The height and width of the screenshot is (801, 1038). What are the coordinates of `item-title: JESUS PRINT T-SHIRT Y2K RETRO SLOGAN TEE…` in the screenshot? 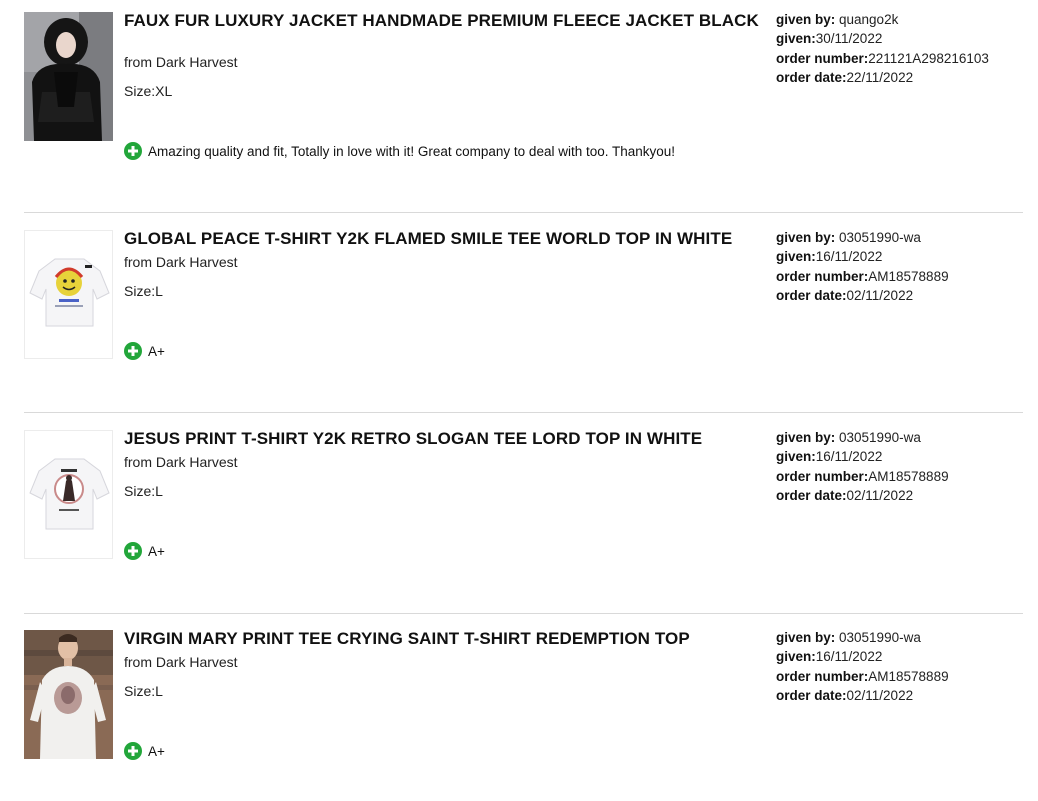 It's located at (446, 439).